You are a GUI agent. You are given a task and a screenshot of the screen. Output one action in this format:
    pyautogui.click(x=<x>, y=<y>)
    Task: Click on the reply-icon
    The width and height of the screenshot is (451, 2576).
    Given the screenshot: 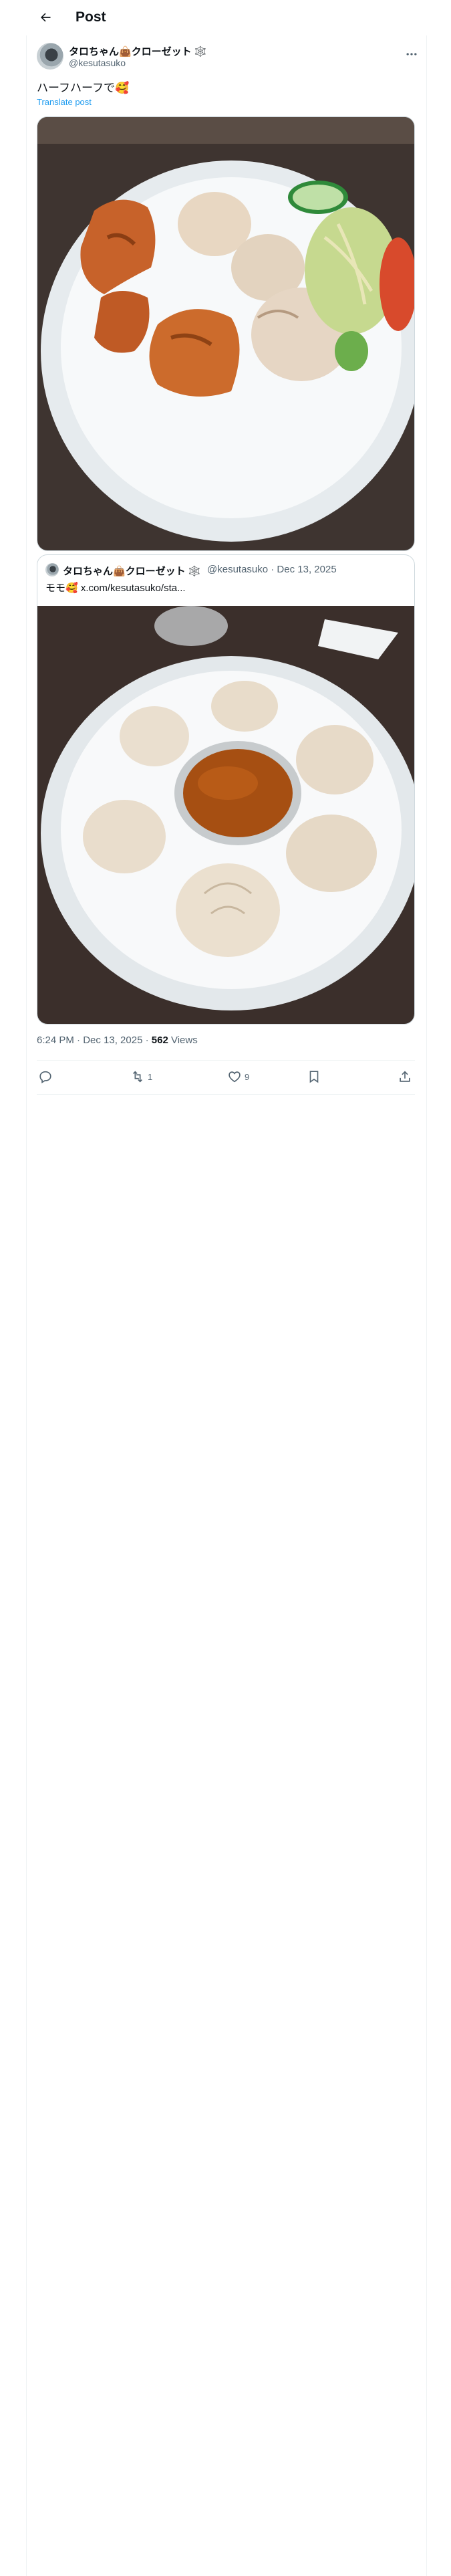 What is the action you would take?
    pyautogui.click(x=45, y=1077)
    